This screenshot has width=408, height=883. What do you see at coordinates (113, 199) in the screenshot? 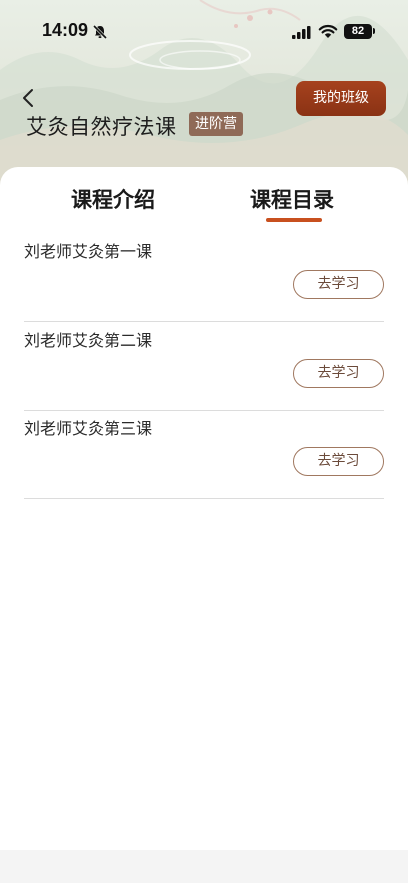
I see `tab-course-intro: 课程介绍` at bounding box center [113, 199].